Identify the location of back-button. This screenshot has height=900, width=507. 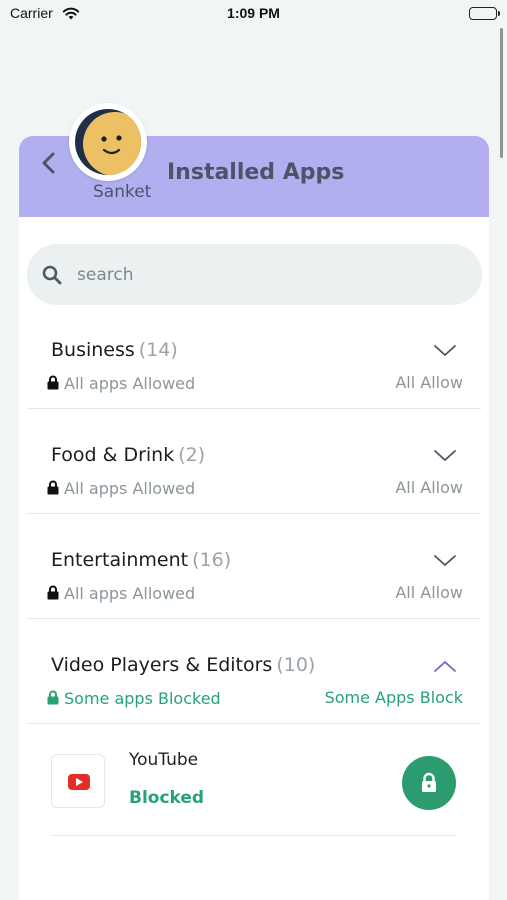
(49, 163).